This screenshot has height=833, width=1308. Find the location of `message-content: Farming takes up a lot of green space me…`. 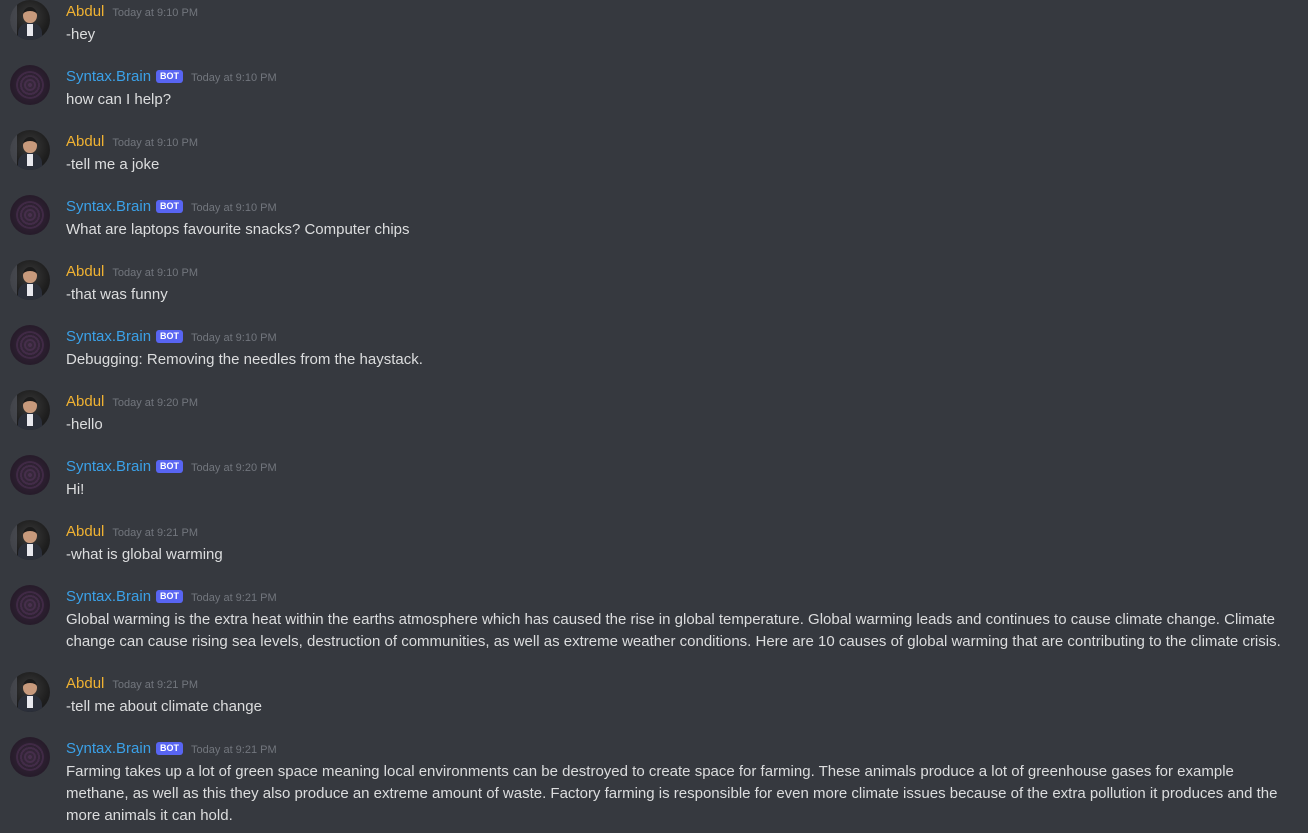

message-content: Farming takes up a lot of green space me… is located at coordinates (672, 793).